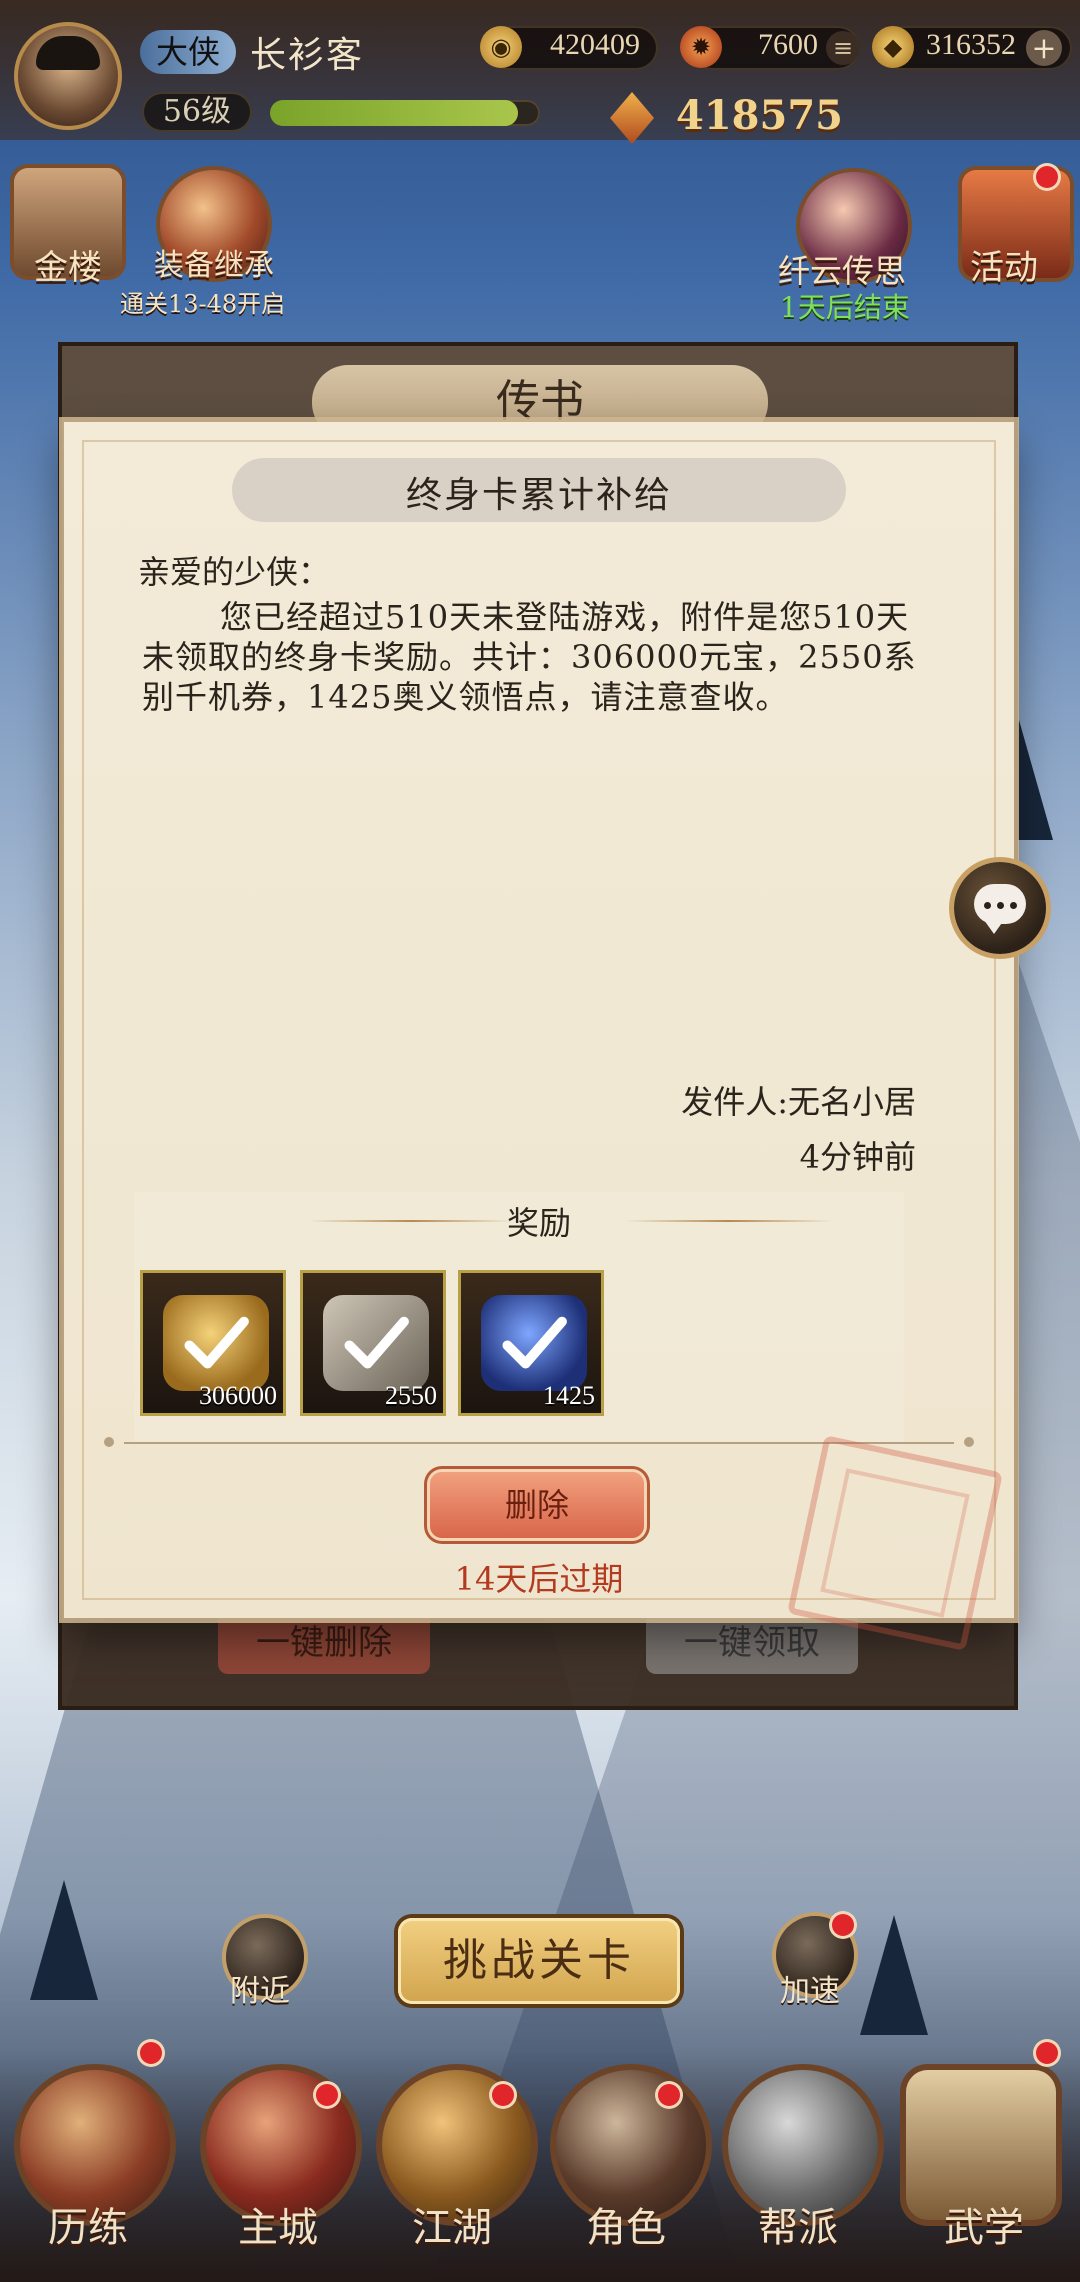 Image resolution: width=1080 pixels, height=2282 pixels. Describe the element at coordinates (788, 44) in the screenshot. I see `stamina-count: 7600` at that location.